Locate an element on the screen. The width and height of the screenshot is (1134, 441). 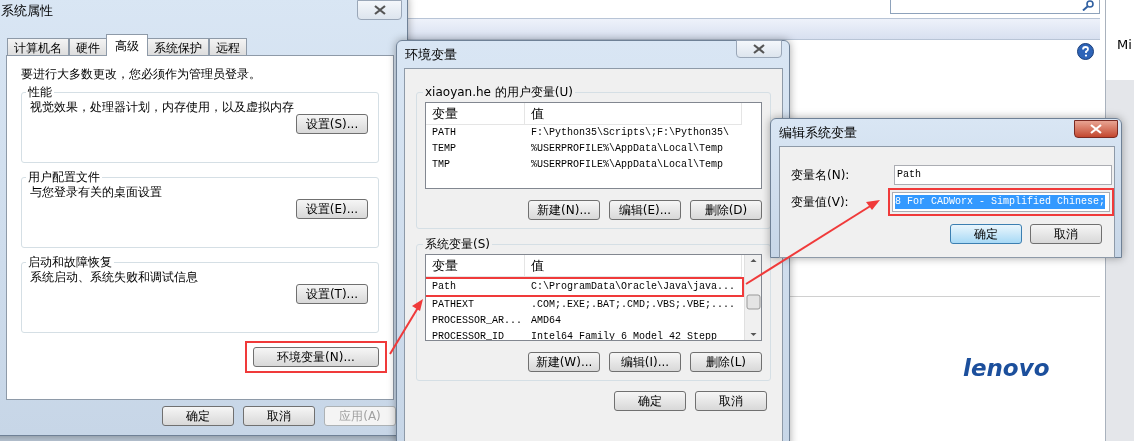
input-field: Path is located at coordinates (1003, 175).